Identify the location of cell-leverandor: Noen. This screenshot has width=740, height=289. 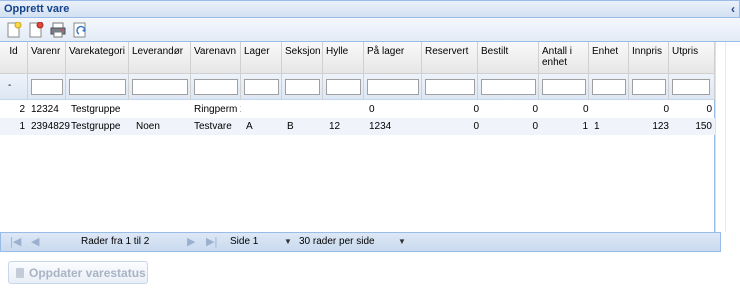
(148, 126).